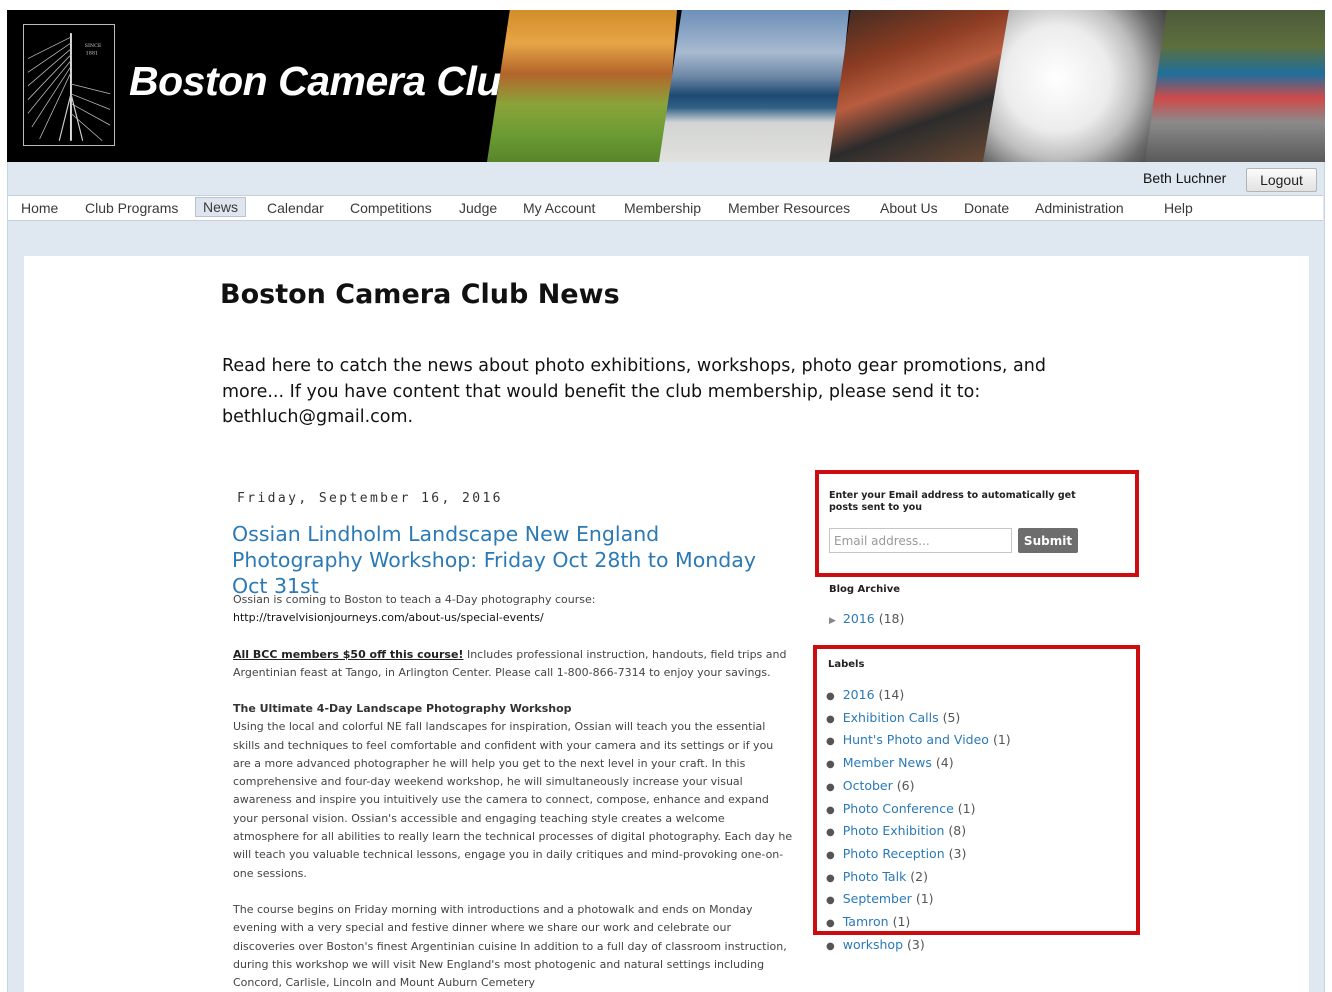  Describe the element at coordinates (894, 853) in the screenshot. I see `label-link: Photo Reception` at that location.